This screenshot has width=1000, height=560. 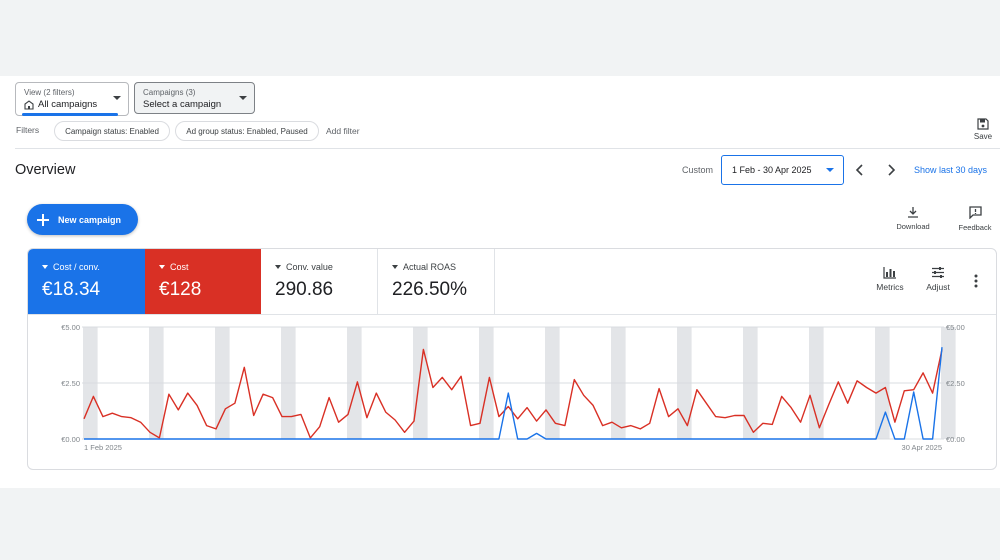 What do you see at coordinates (890, 287) in the screenshot?
I see `metrics-label: Metrics` at bounding box center [890, 287].